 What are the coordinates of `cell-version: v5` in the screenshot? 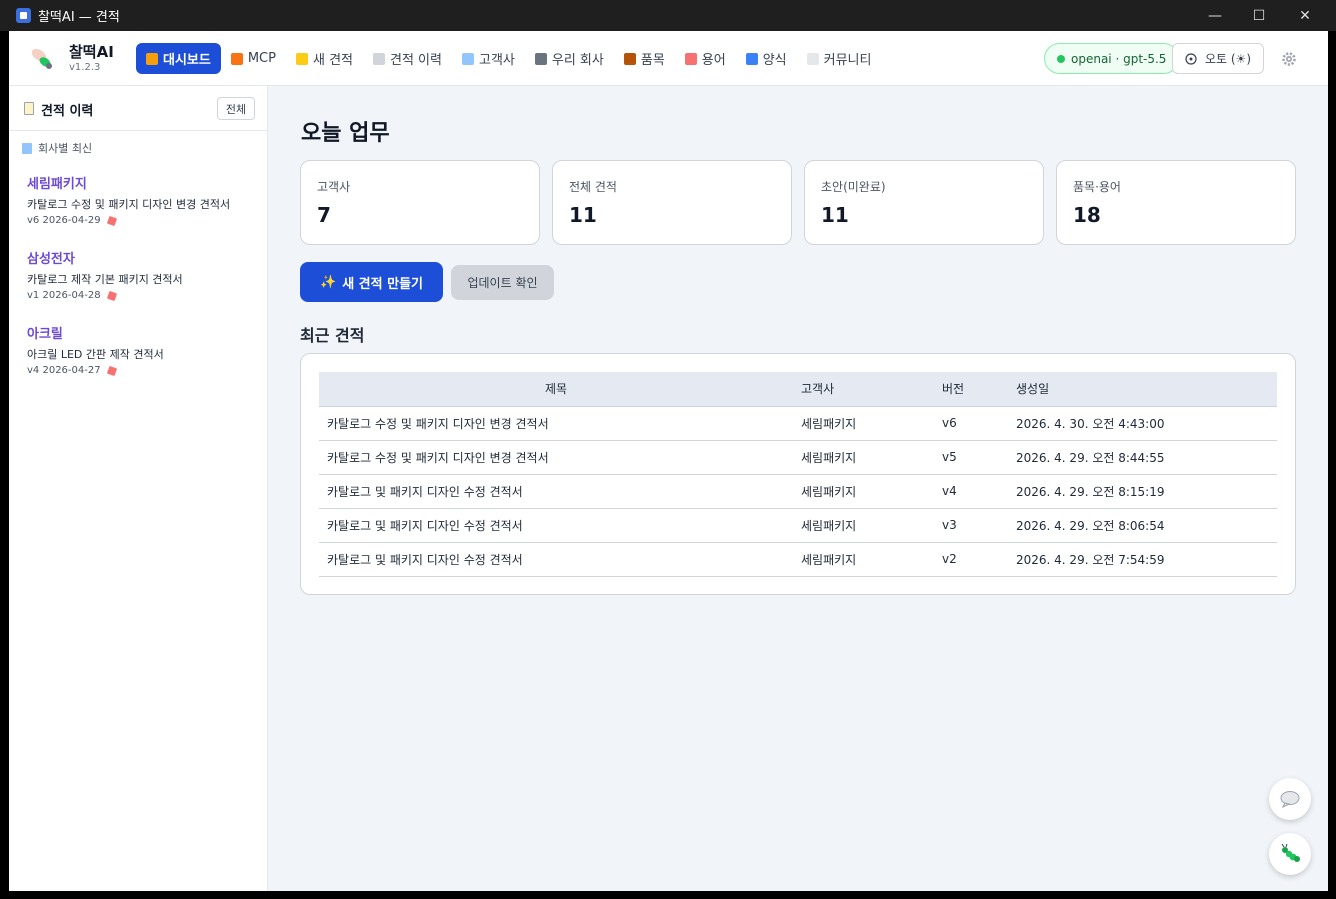 It's located at (971, 457).